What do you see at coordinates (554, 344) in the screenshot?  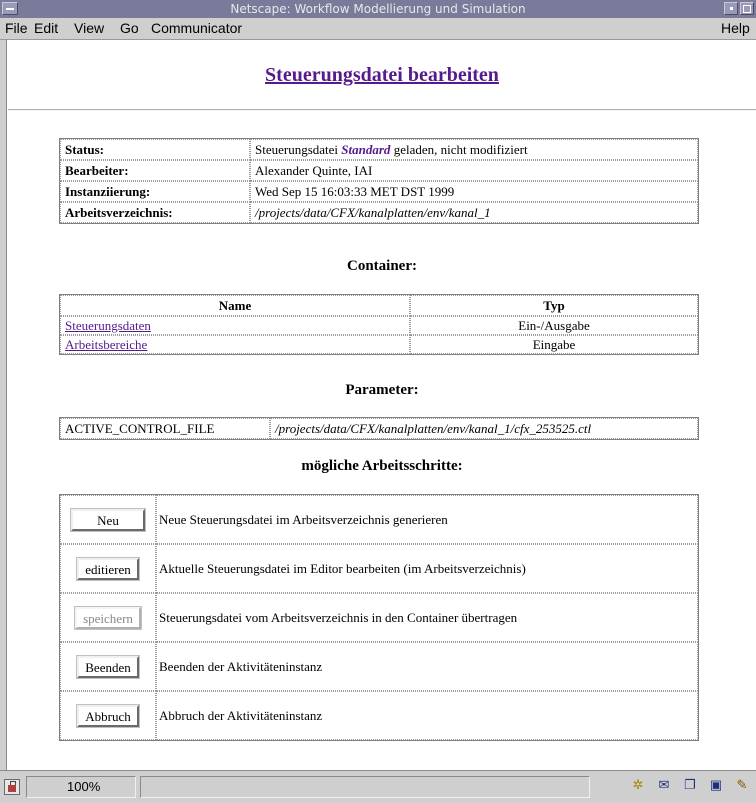 I see `container-typ-cell: Eingabe` at bounding box center [554, 344].